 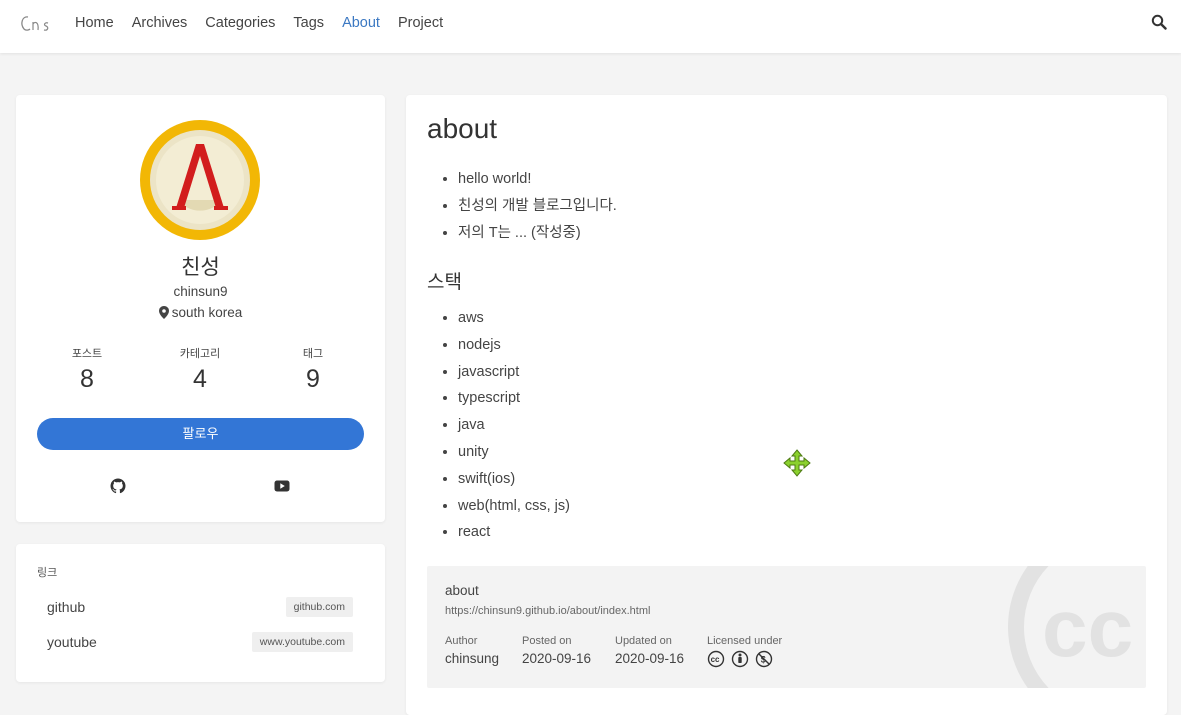 What do you see at coordinates (200, 291) in the screenshot?
I see `profile-username: chinsun9` at bounding box center [200, 291].